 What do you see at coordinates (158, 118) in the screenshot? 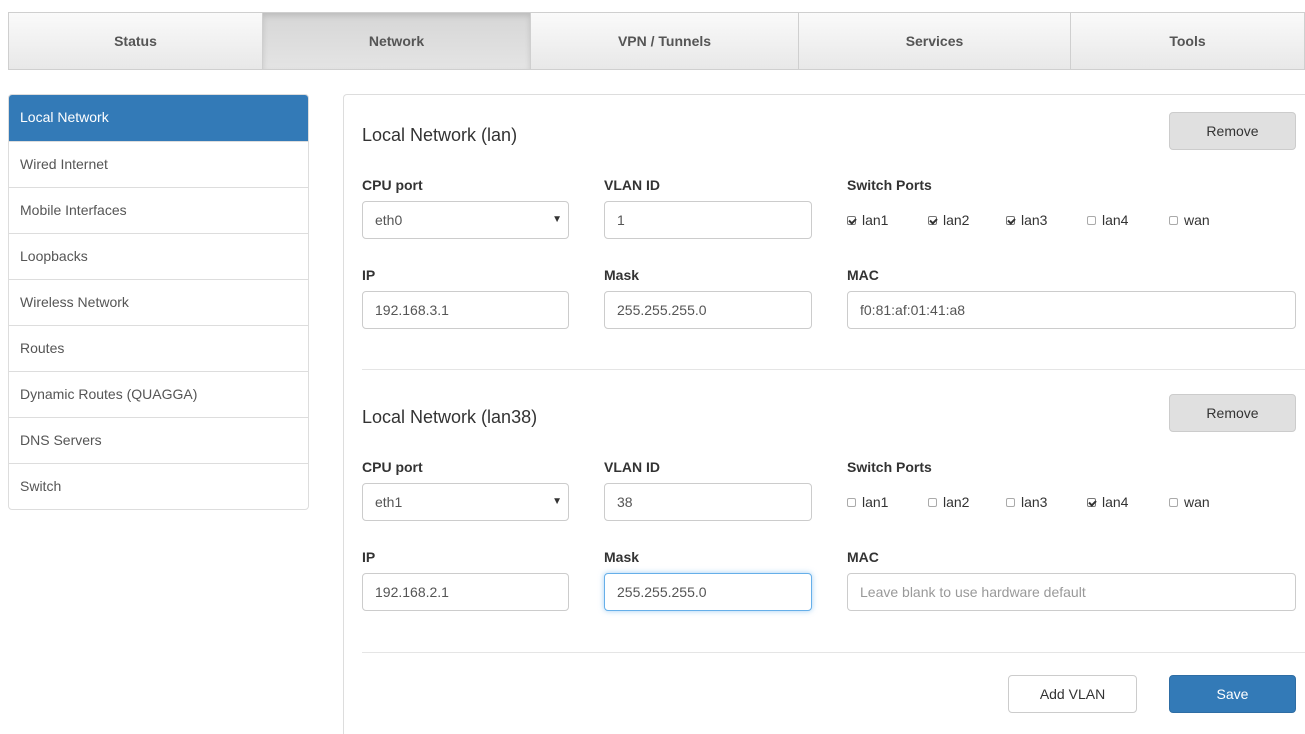
I see `sidebar-item-local-network: Local Network` at bounding box center [158, 118].